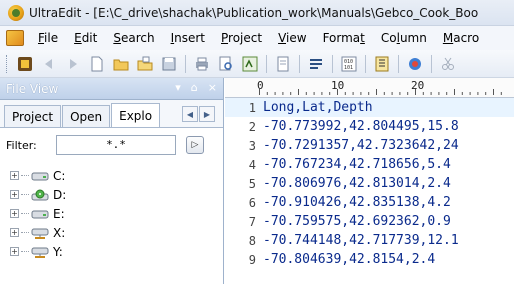 This screenshot has height=284, width=514. I want to click on column-mode-icon, so click(382, 64).